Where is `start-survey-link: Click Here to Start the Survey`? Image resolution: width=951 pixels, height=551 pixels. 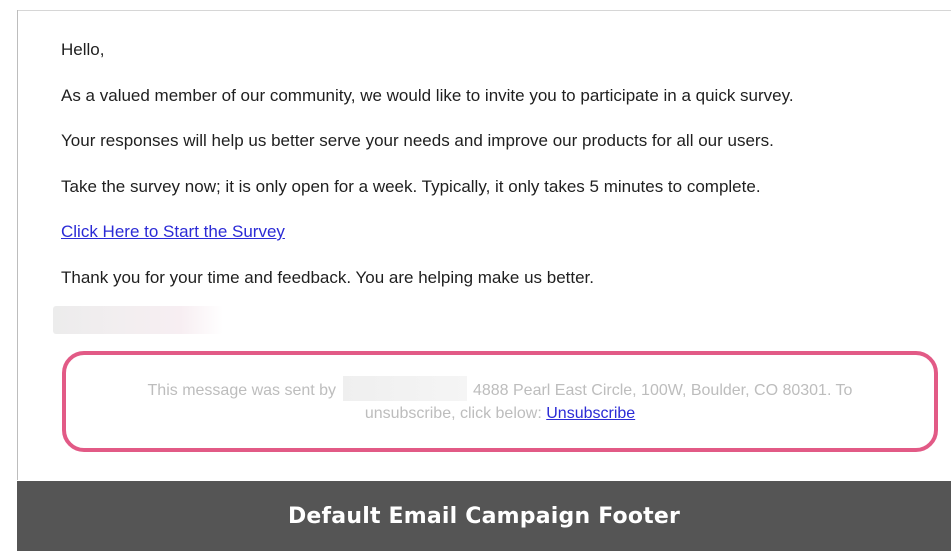 start-survey-link: Click Here to Start the Survey is located at coordinates (173, 231).